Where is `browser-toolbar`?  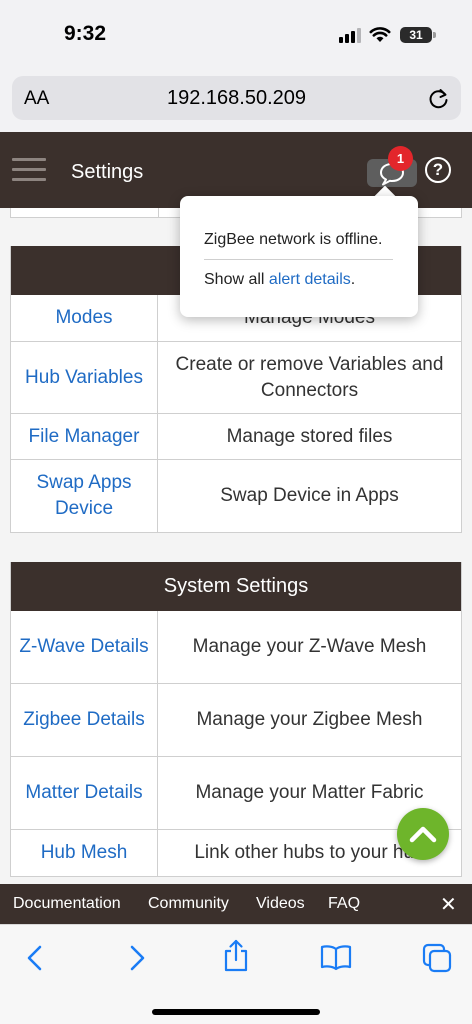 browser-toolbar is located at coordinates (236, 974).